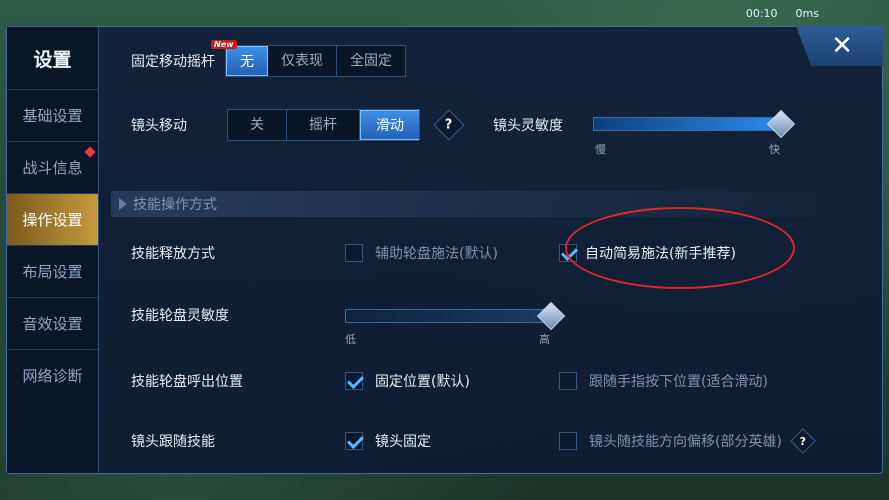 Image resolution: width=889 pixels, height=500 pixels. I want to click on camera-sensitivity-label: 镜头灵敏度, so click(528, 126).